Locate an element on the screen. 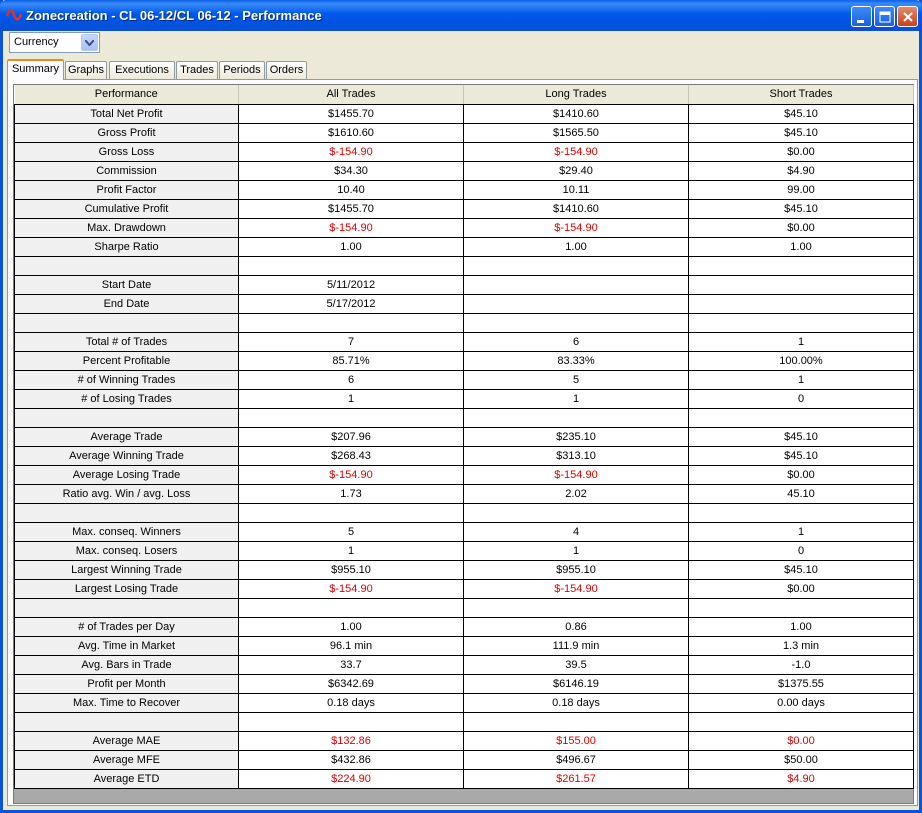 The image size is (922, 813). table-row: Percent Profitable 85.71% 83.33% 100.00% is located at coordinates (464, 360).